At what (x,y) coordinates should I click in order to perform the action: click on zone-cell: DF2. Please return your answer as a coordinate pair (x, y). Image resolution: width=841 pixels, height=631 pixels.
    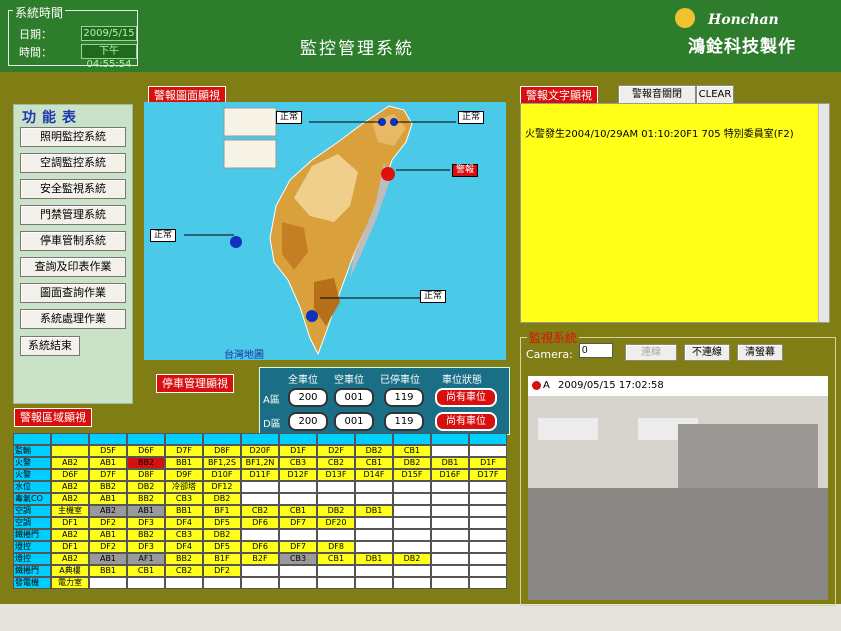
    Looking at the image, I should click on (222, 571).